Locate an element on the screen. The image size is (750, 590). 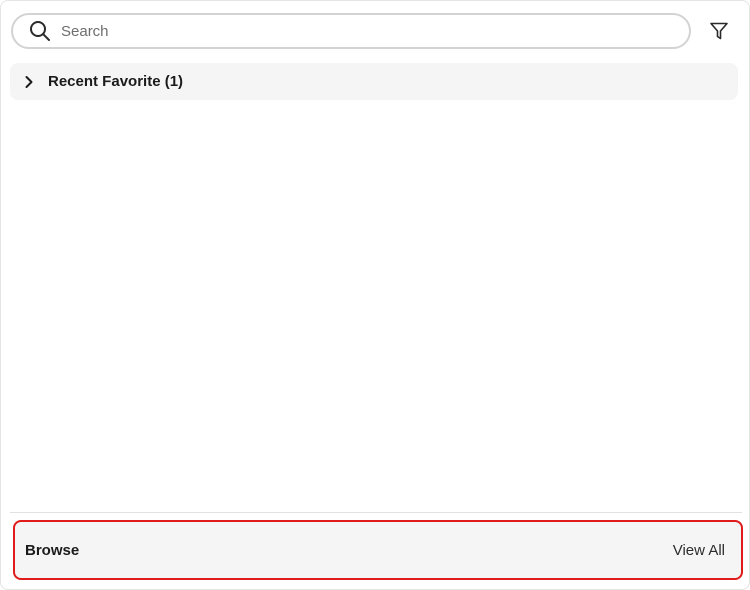
search-input is located at coordinates (351, 31).